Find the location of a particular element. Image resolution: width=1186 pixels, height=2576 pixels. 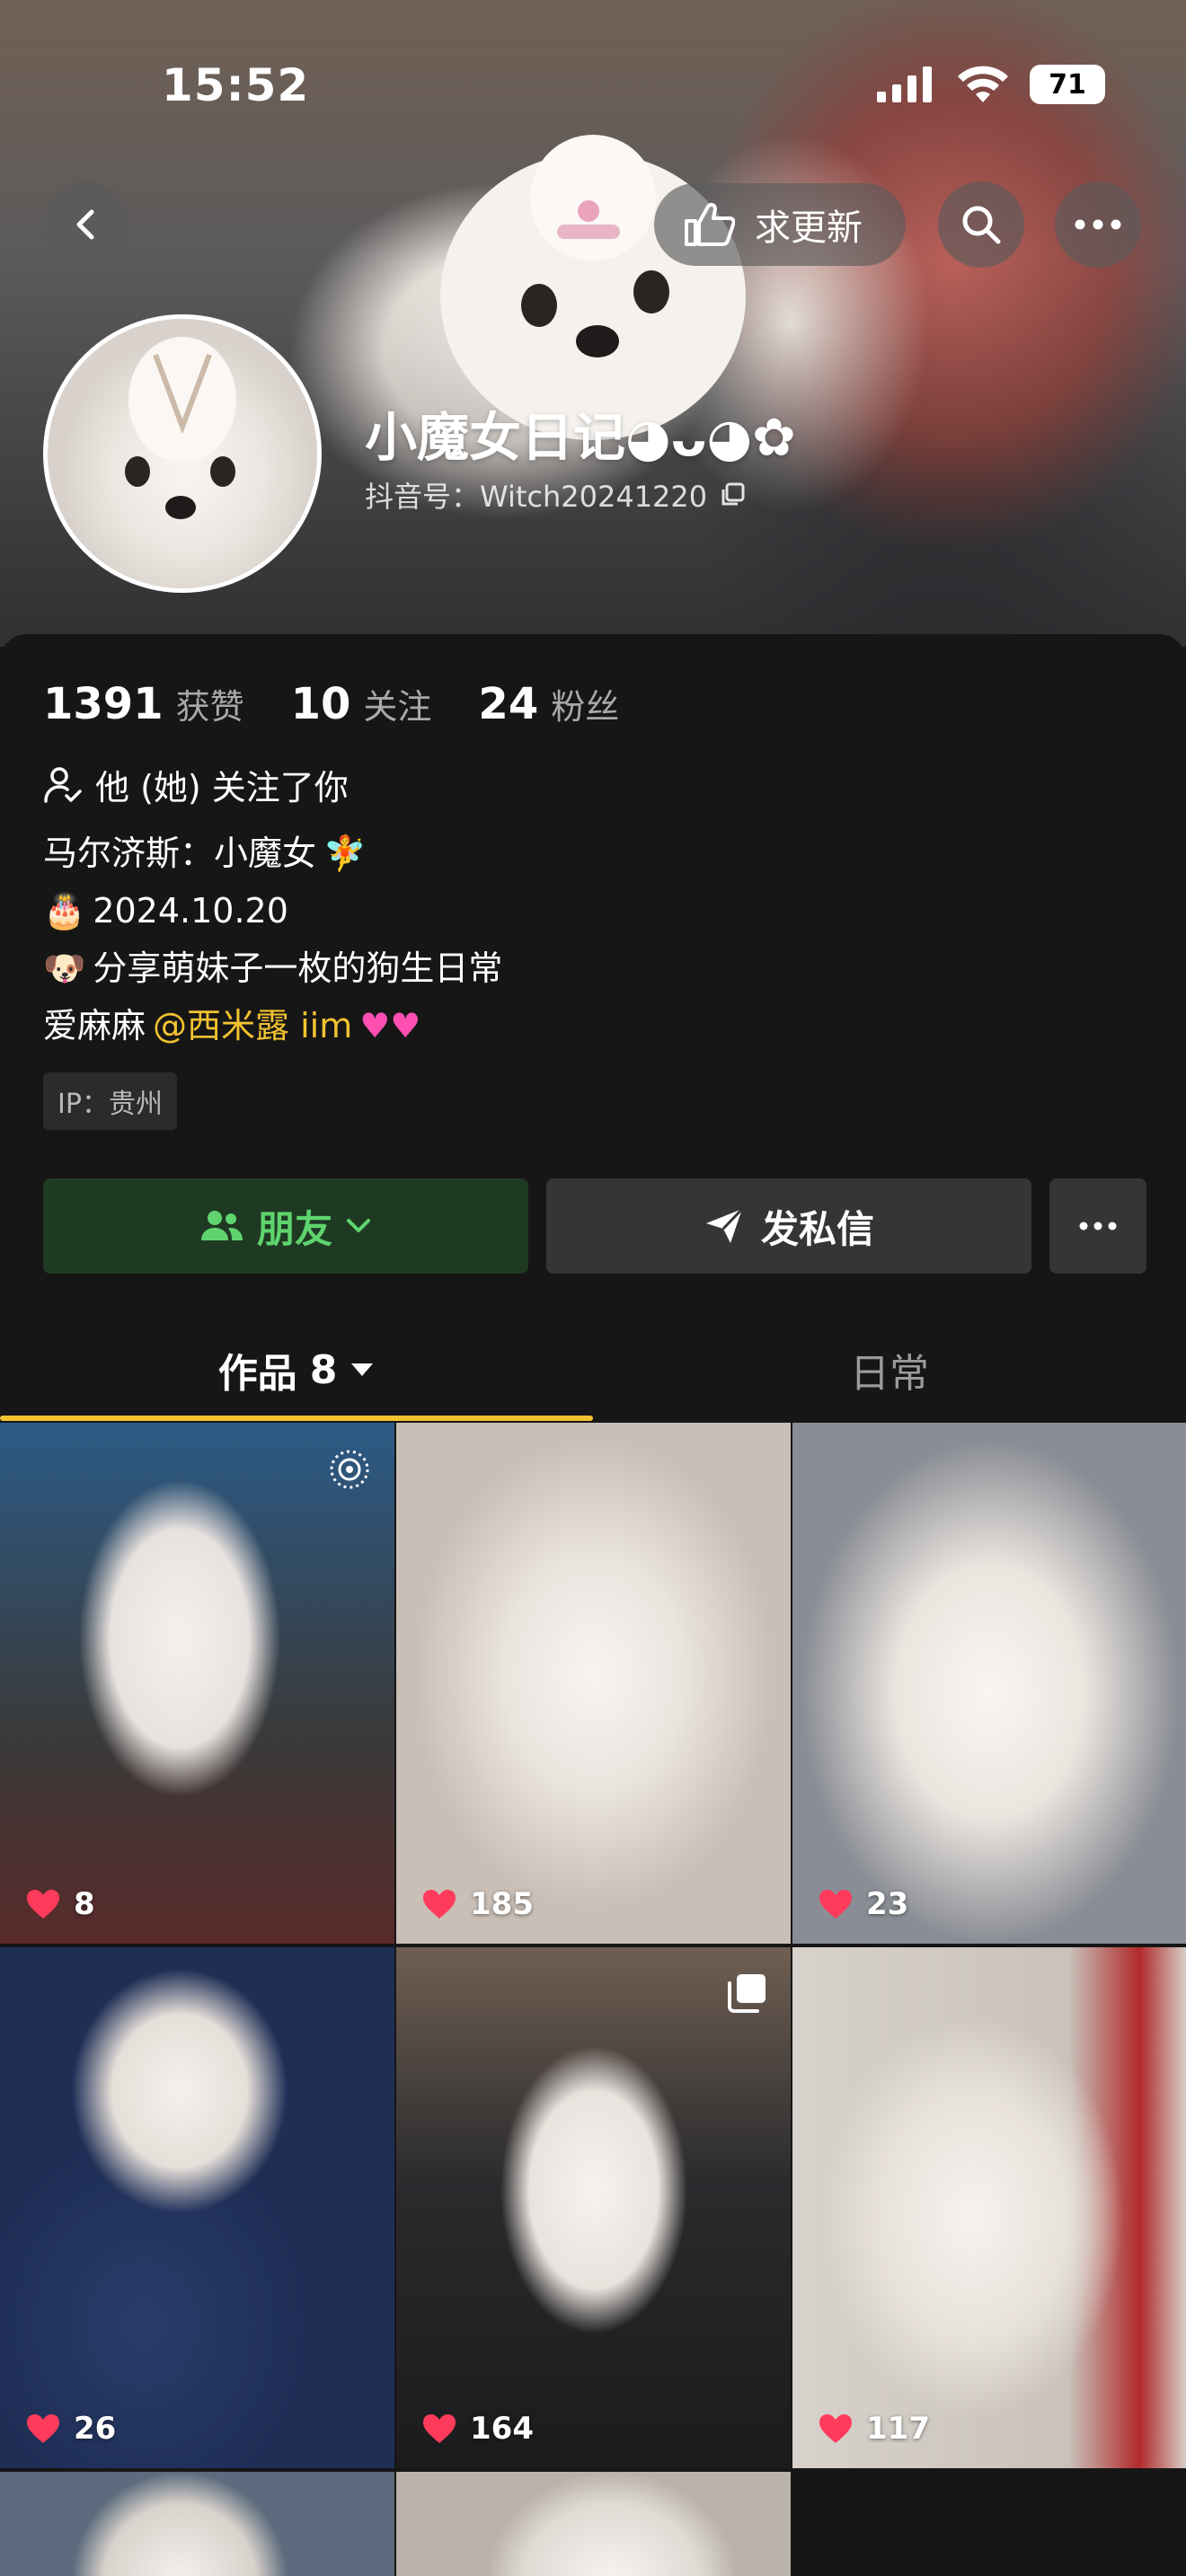

douyin-id-row: 抖音号：Witch20241220 is located at coordinates (555, 495).